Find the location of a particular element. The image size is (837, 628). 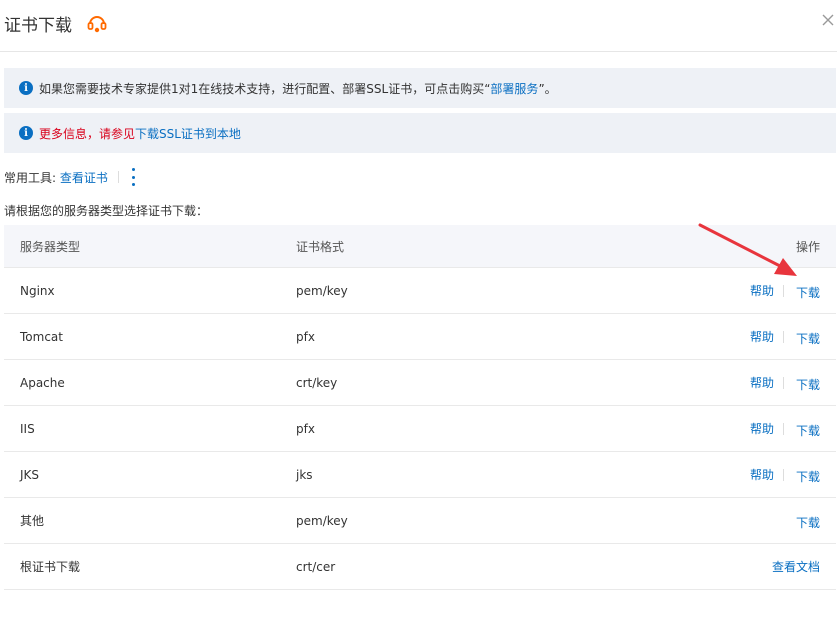

common-tools: 常用工具: 查看证书 is located at coordinates (70, 177).